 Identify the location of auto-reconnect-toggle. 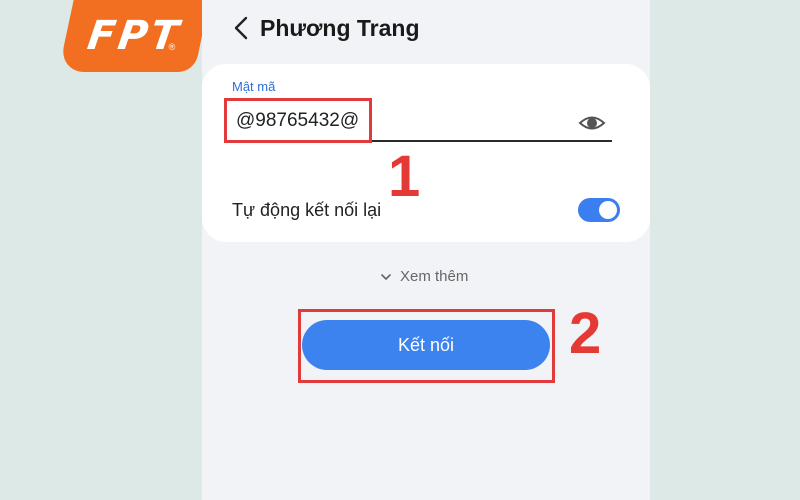
(599, 210).